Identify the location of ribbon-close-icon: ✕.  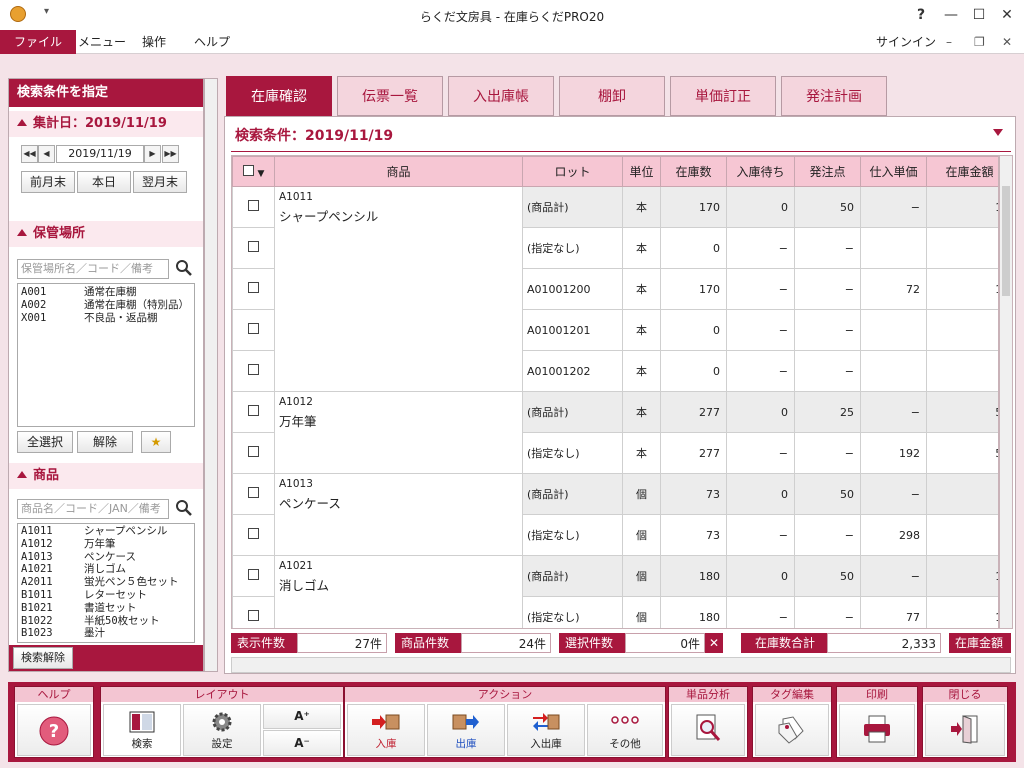
(1007, 42).